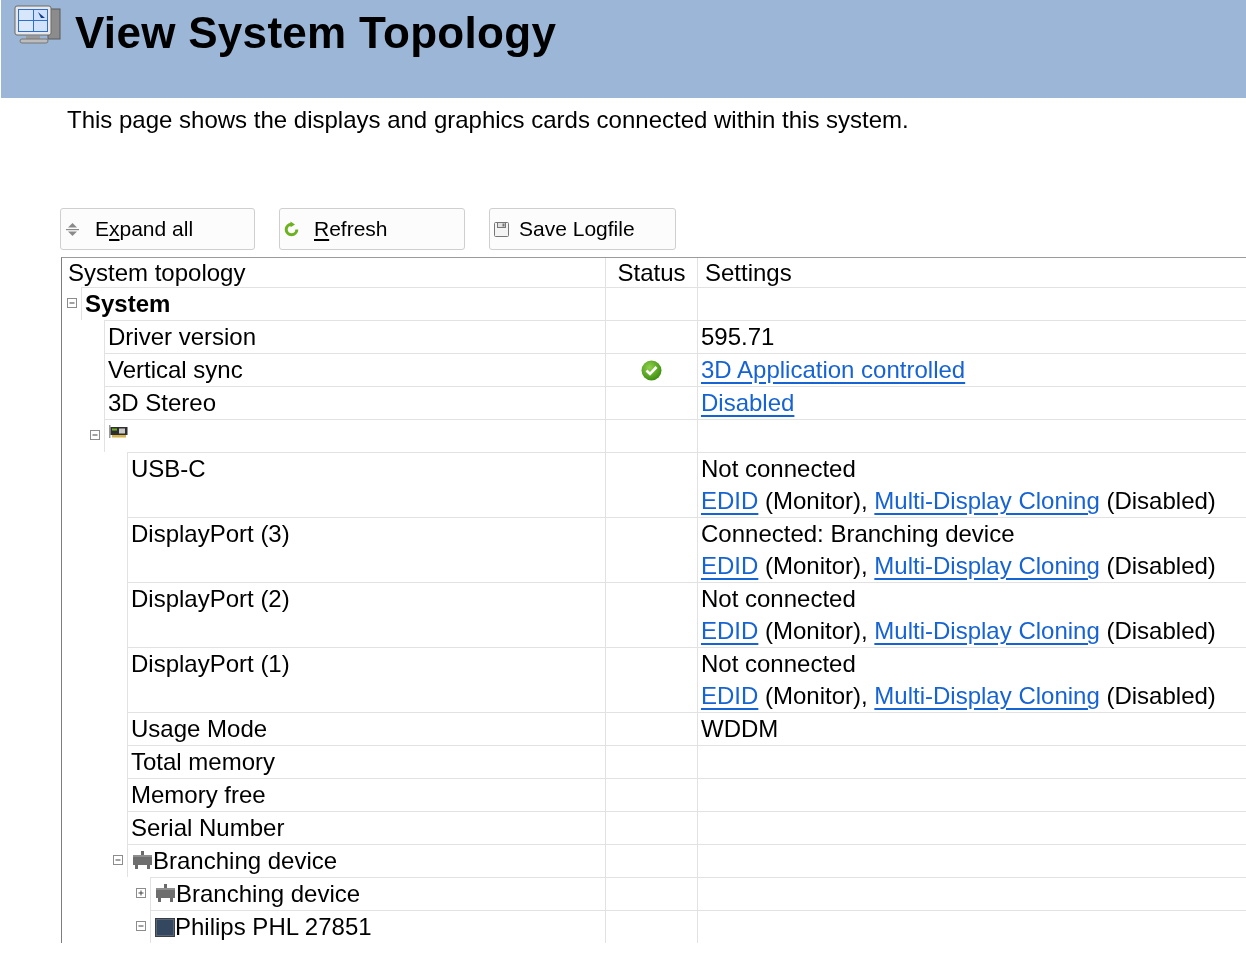 The image size is (1246, 954). Describe the element at coordinates (141, 893) in the screenshot. I see `expand-toggle-icon` at that location.